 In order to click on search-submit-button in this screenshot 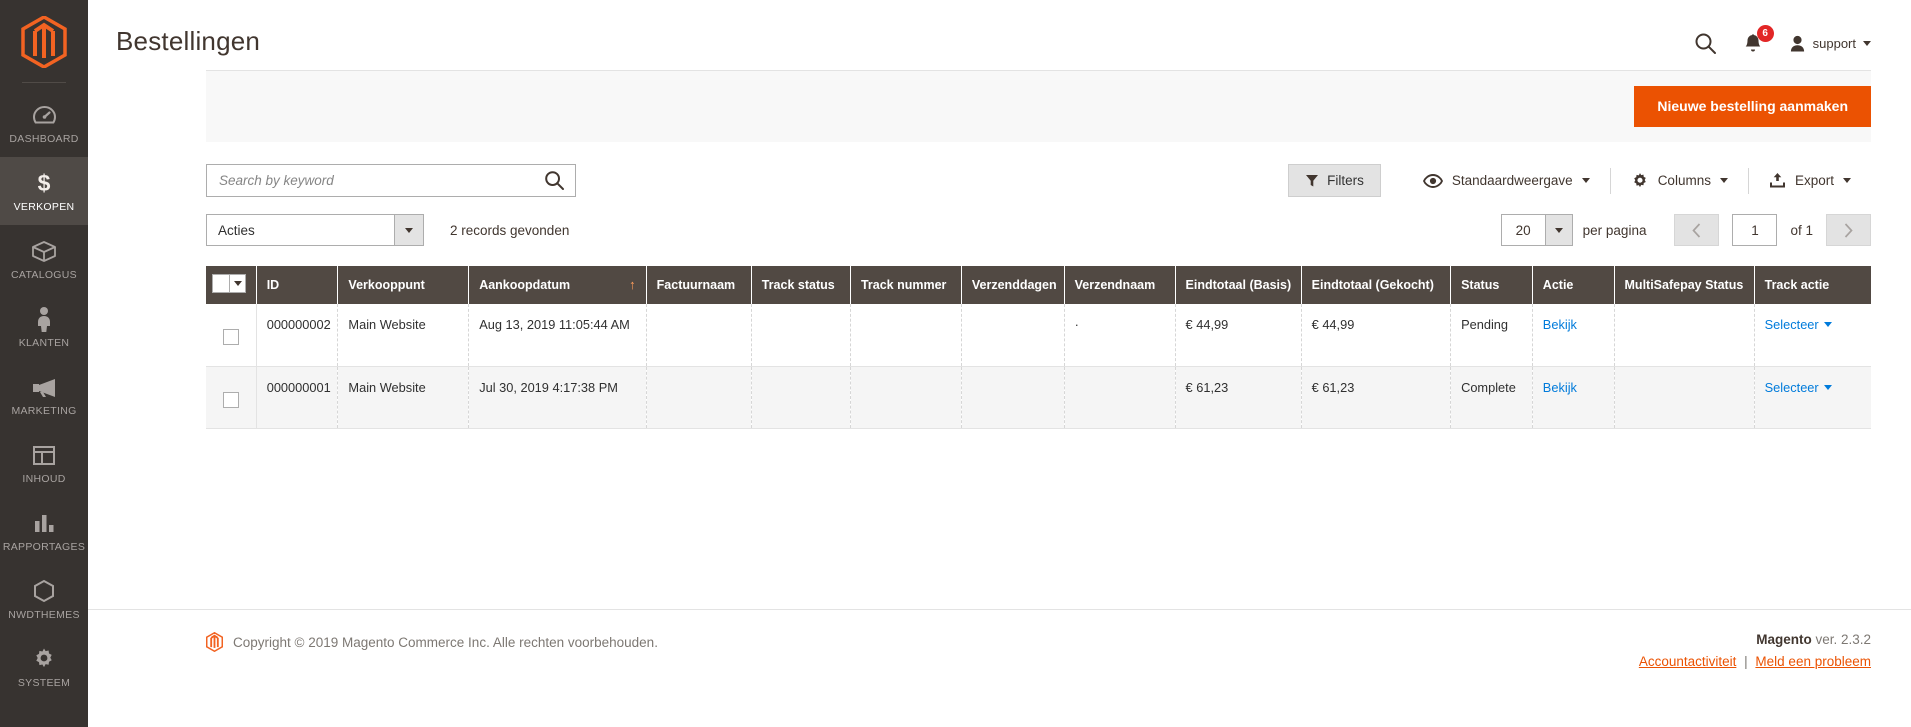, I will do `click(554, 180)`.